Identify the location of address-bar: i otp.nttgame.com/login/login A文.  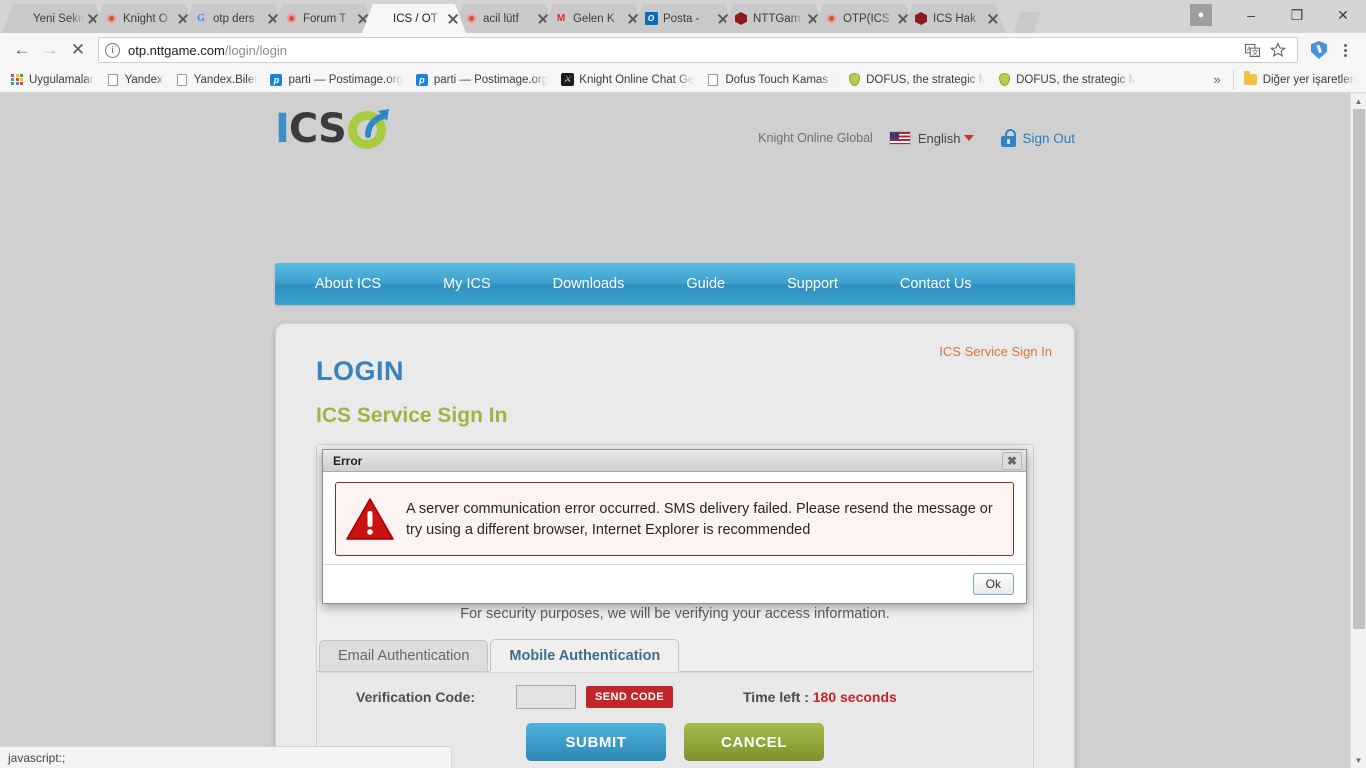
(698, 50).